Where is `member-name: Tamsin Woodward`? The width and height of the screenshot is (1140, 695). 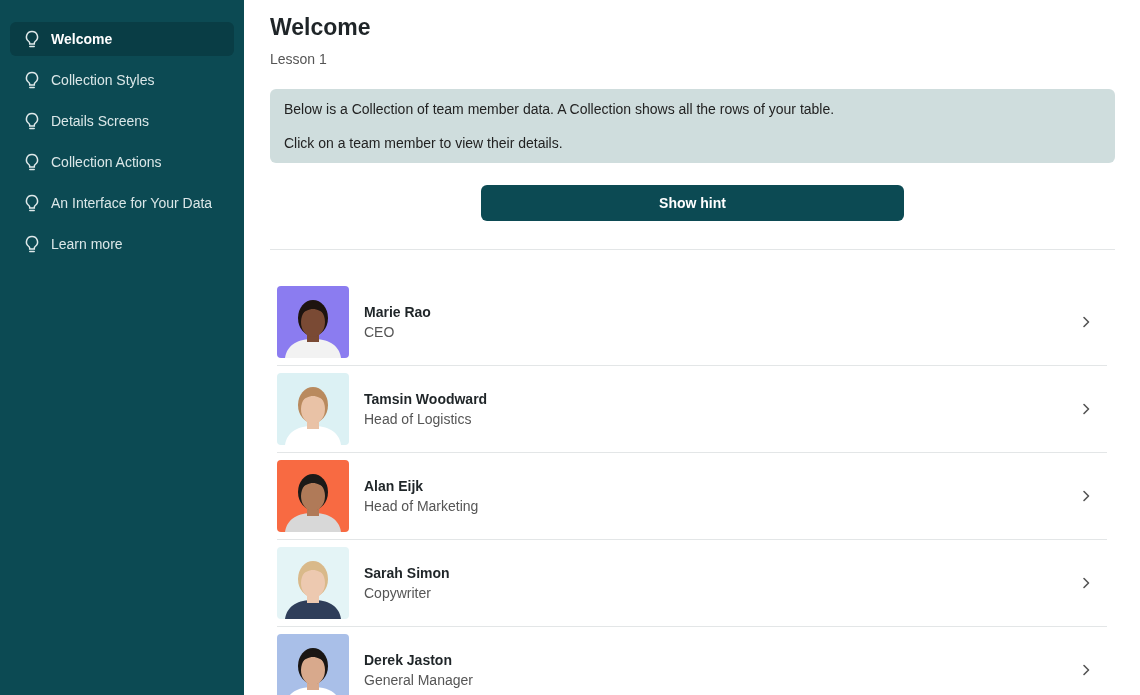
member-name: Tamsin Woodward is located at coordinates (426, 399).